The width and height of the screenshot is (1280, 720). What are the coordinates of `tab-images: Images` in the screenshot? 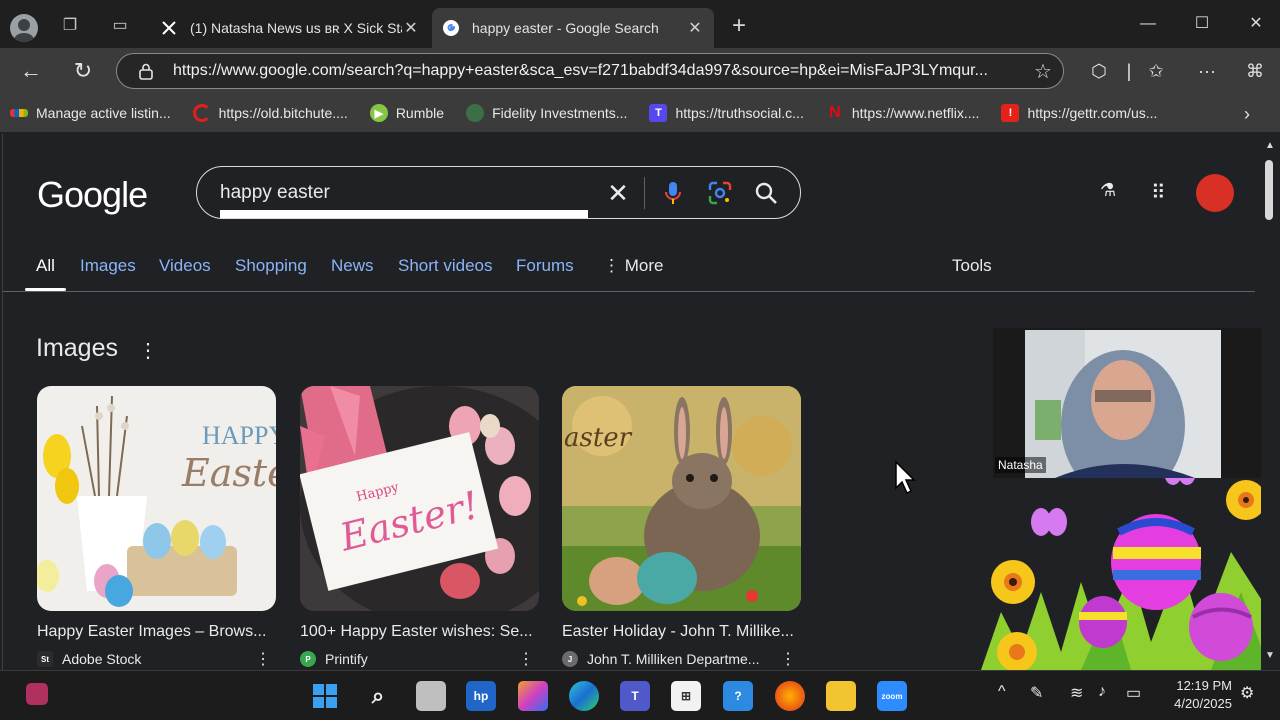 It's located at (108, 266).